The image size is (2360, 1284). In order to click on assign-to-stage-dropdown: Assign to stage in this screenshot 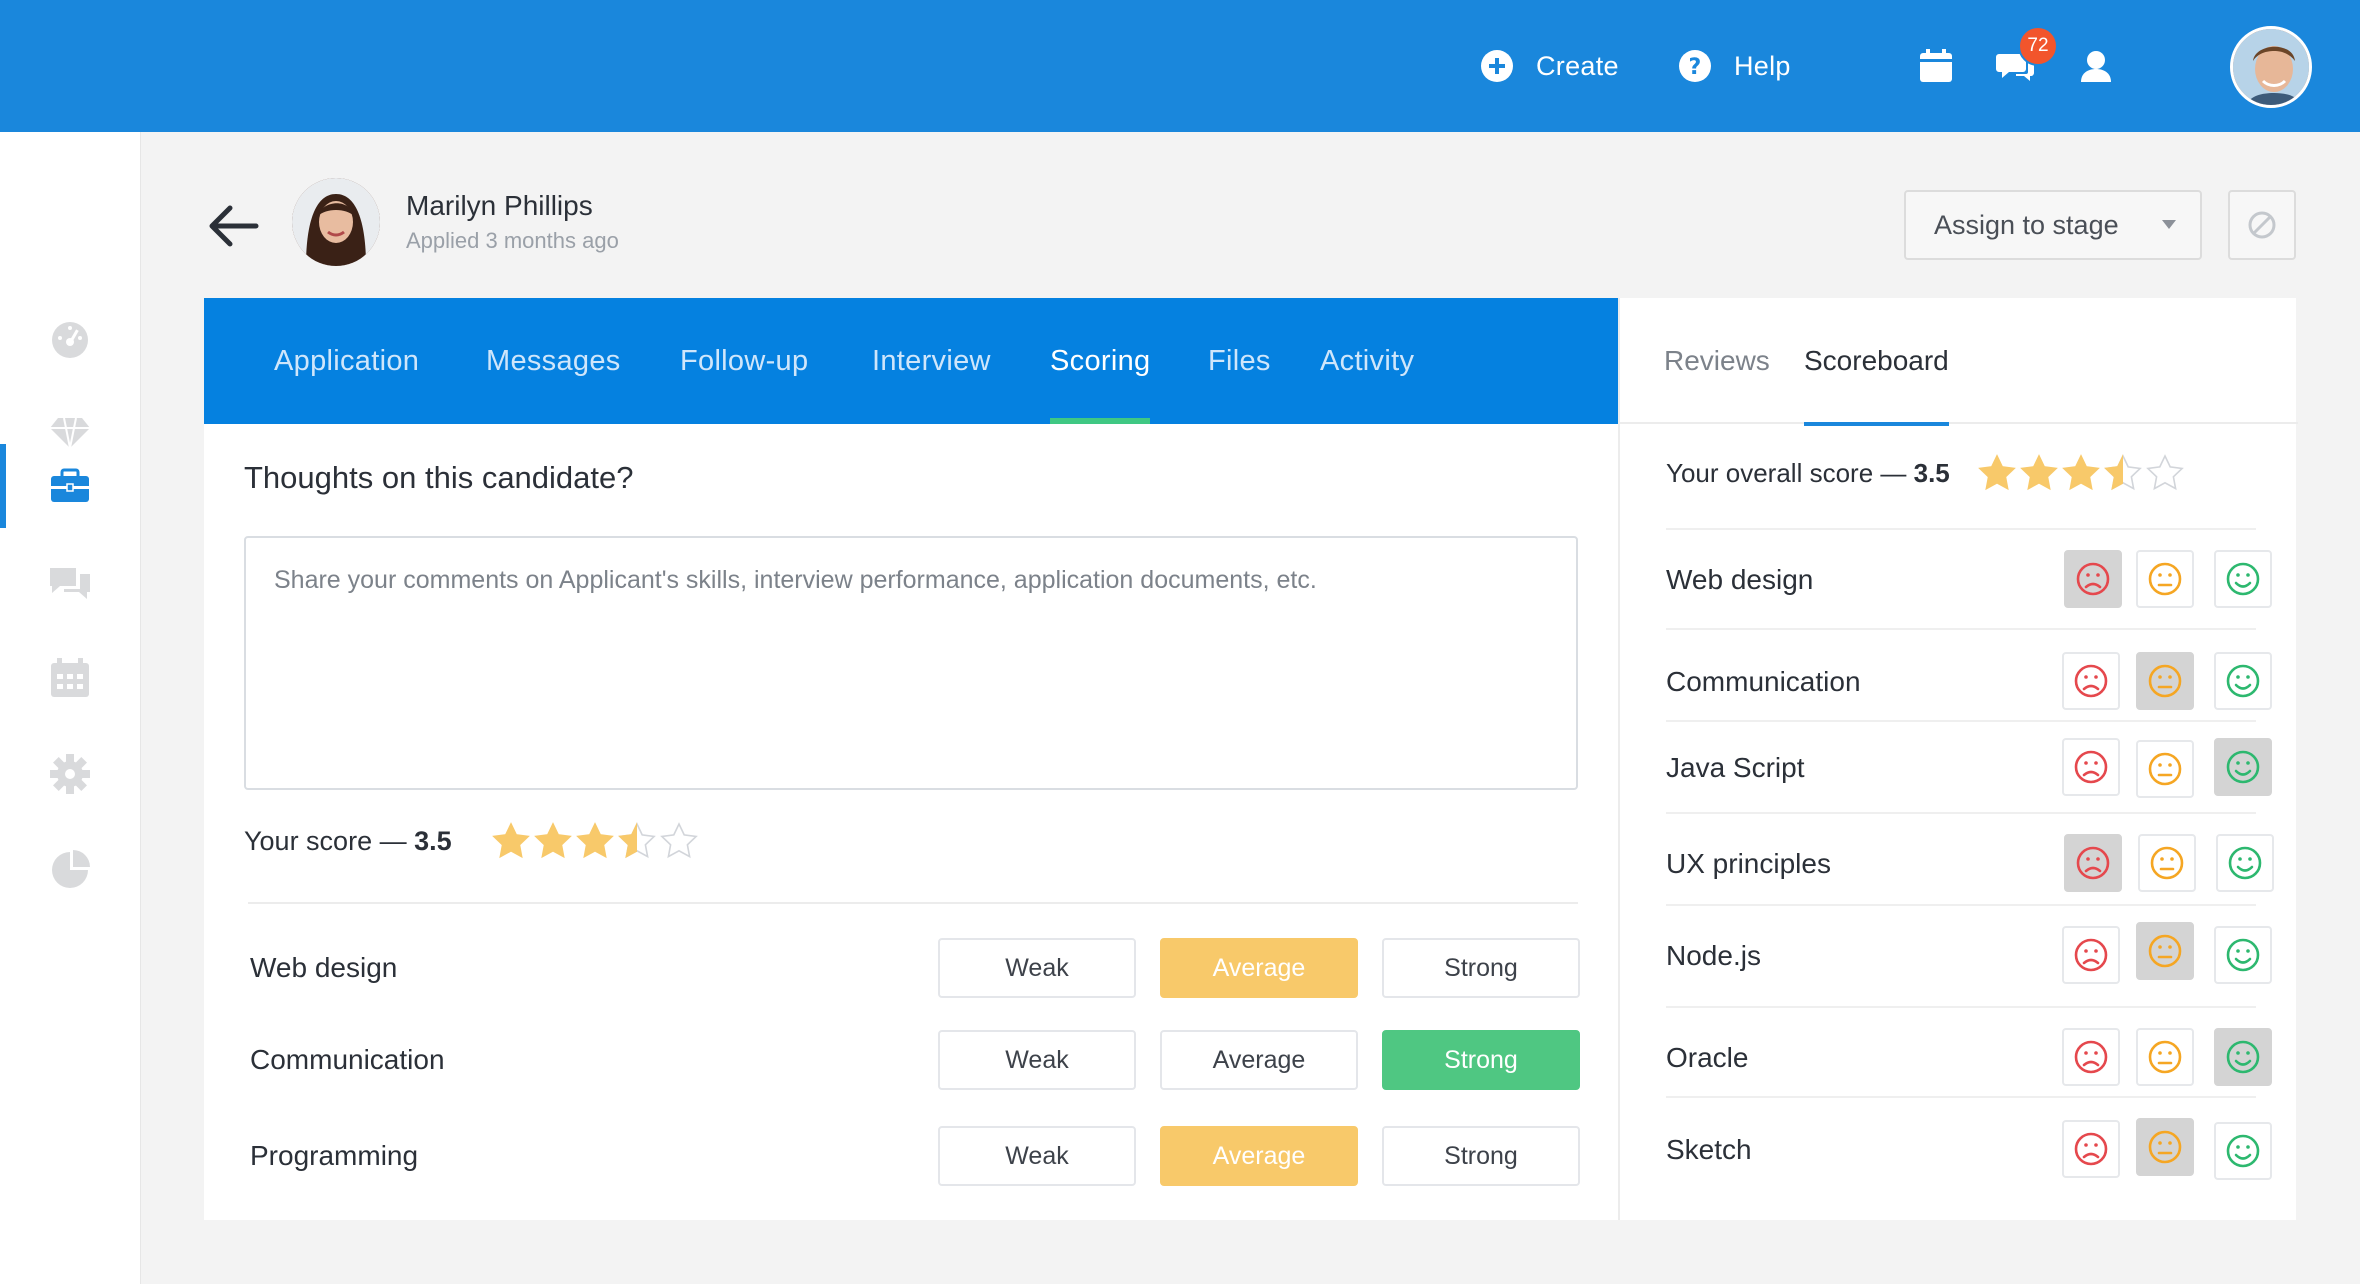, I will do `click(2053, 225)`.